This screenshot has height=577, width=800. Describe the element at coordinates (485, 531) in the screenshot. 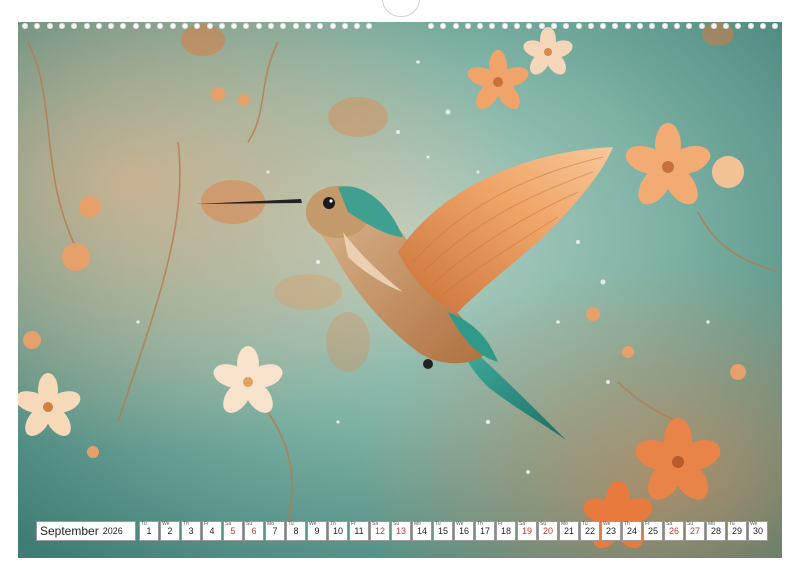

I see `day-cell: Th 17` at that location.